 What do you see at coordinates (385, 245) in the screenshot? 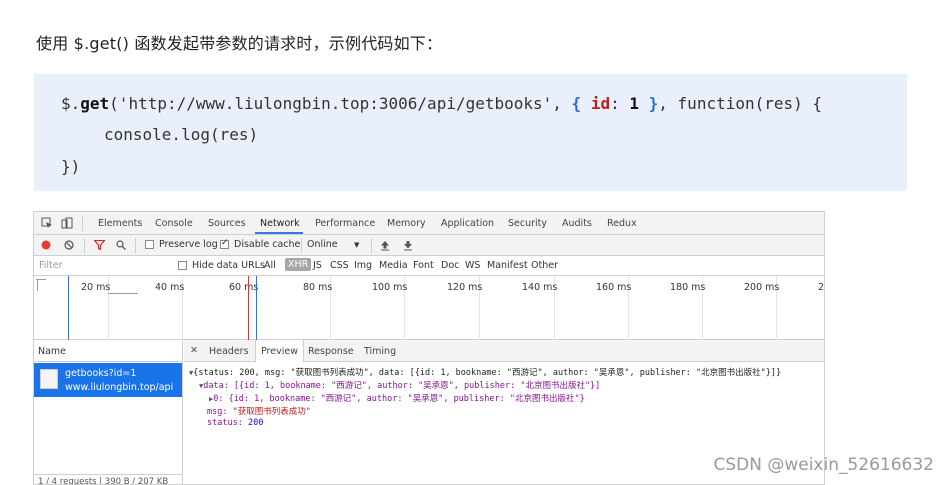
I see `import-har-icon` at bounding box center [385, 245].